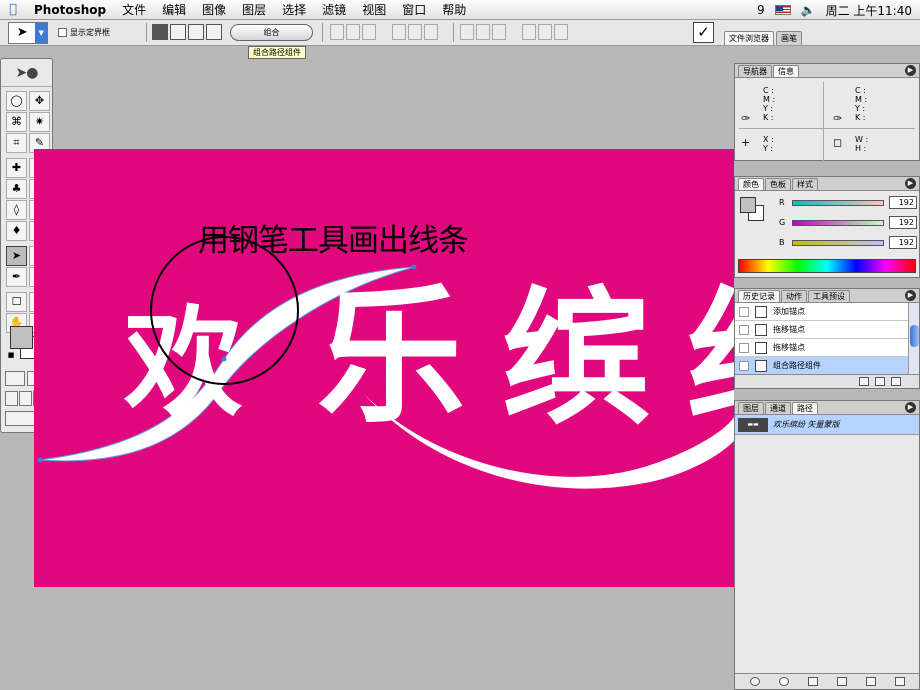  Describe the element at coordinates (294, 10) in the screenshot. I see `menu-select: 选择` at that location.